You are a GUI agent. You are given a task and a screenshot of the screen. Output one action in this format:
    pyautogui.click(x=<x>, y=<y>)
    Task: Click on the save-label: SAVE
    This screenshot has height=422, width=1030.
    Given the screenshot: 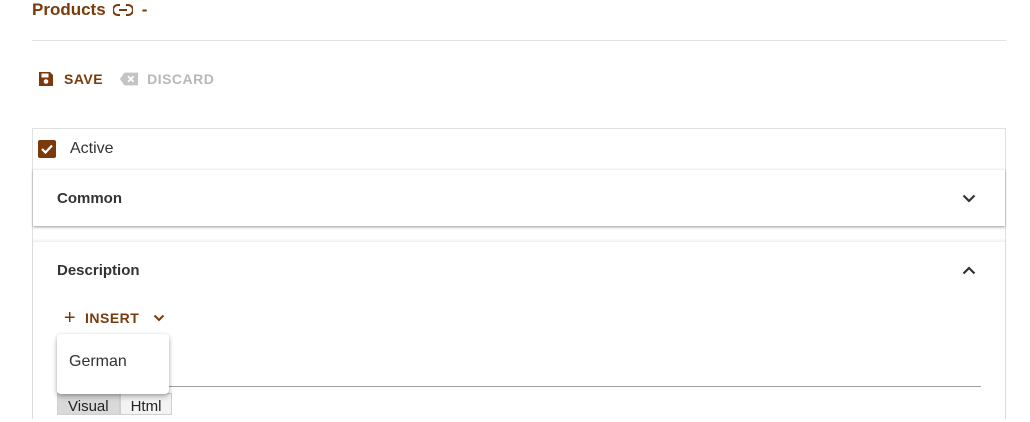 What is the action you would take?
    pyautogui.click(x=84, y=79)
    